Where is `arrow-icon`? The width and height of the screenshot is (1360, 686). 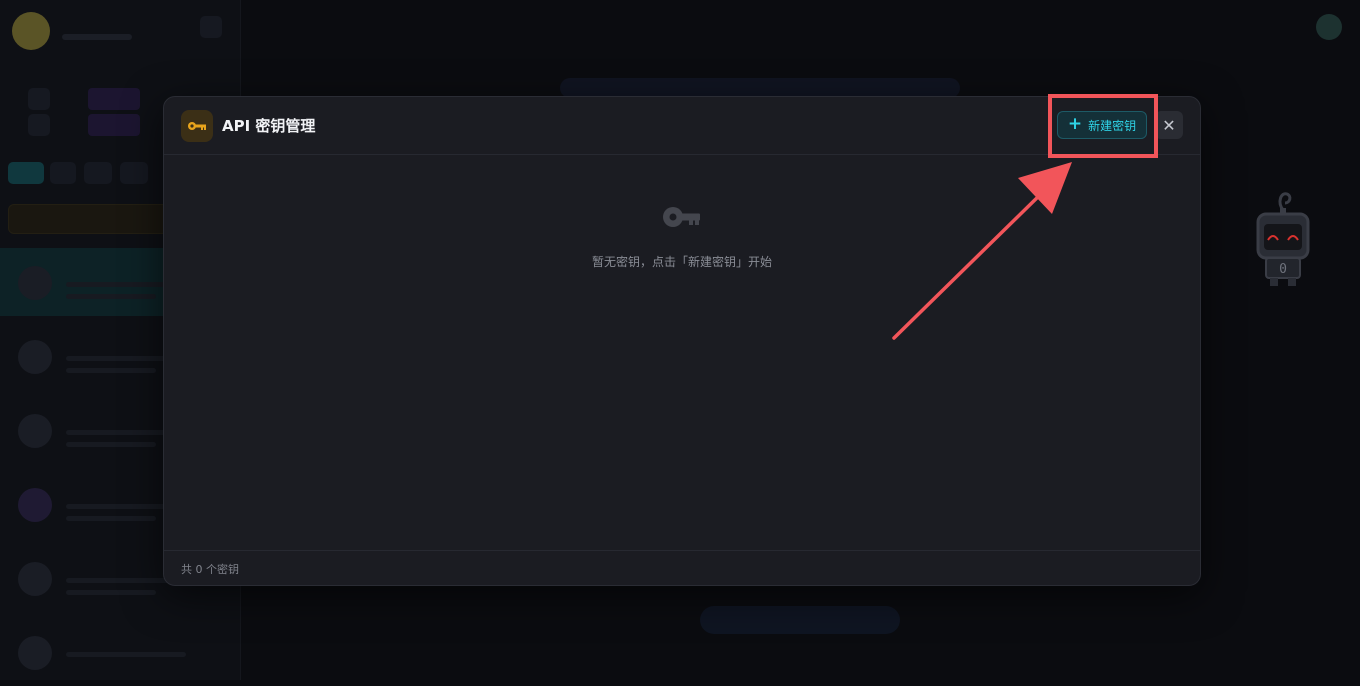 arrow-icon is located at coordinates (982, 251).